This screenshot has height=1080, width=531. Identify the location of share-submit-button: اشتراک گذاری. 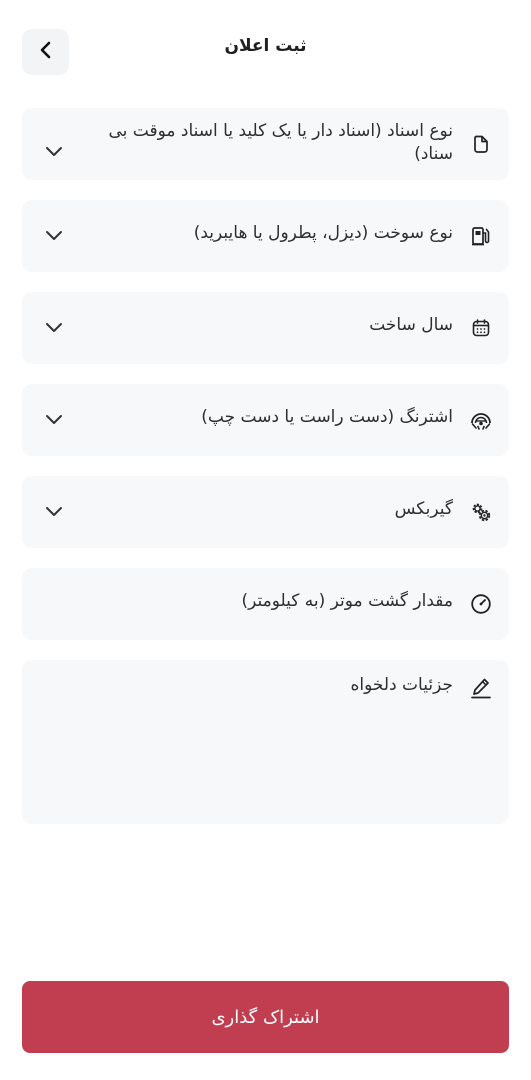
(265, 1017).